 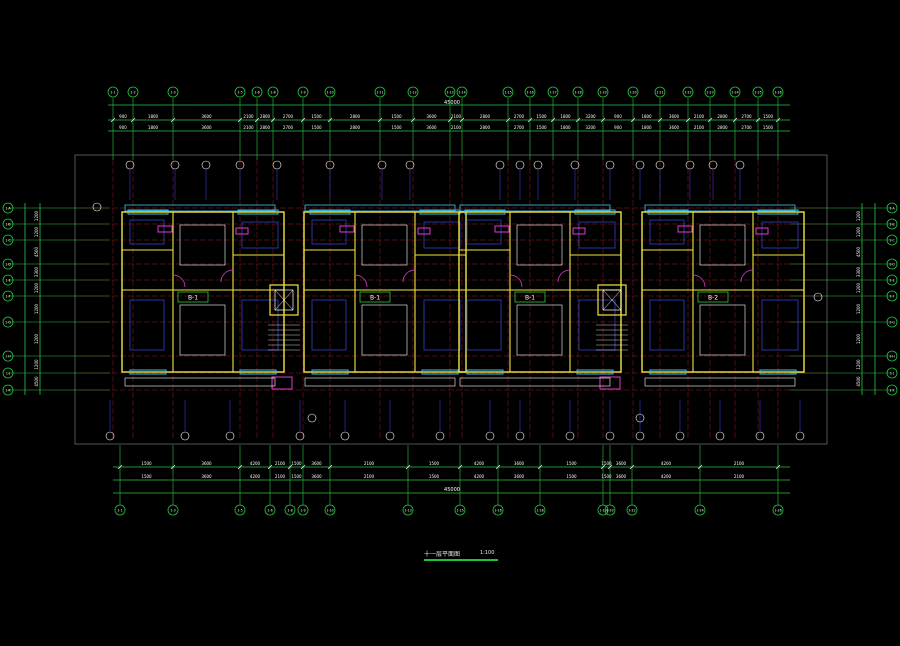 I want to click on top-axis-bubble-label: 1-9, so click(x=302, y=93).